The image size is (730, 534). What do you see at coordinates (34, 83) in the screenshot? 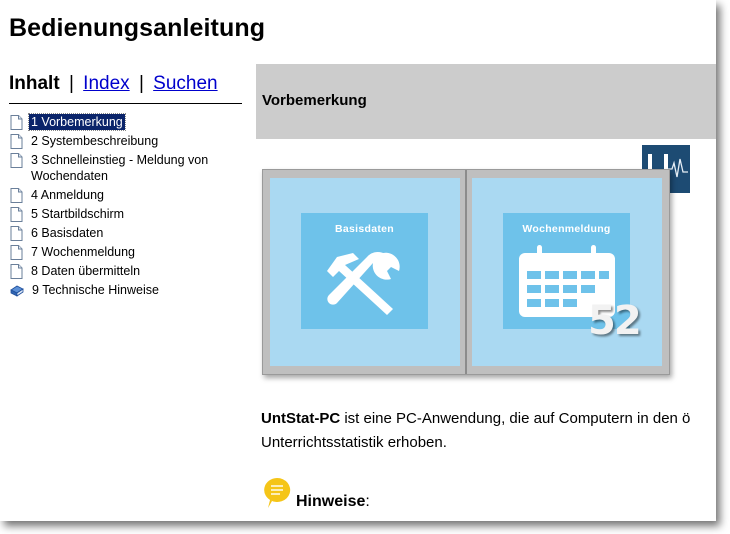
I see `tab-inhalt: Inhalt` at bounding box center [34, 83].